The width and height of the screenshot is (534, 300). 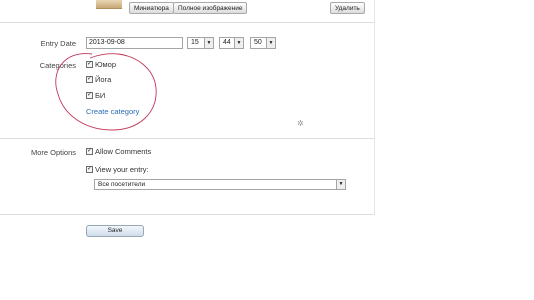 What do you see at coordinates (200, 43) in the screenshot?
I see `hour-select: 15 ▼` at bounding box center [200, 43].